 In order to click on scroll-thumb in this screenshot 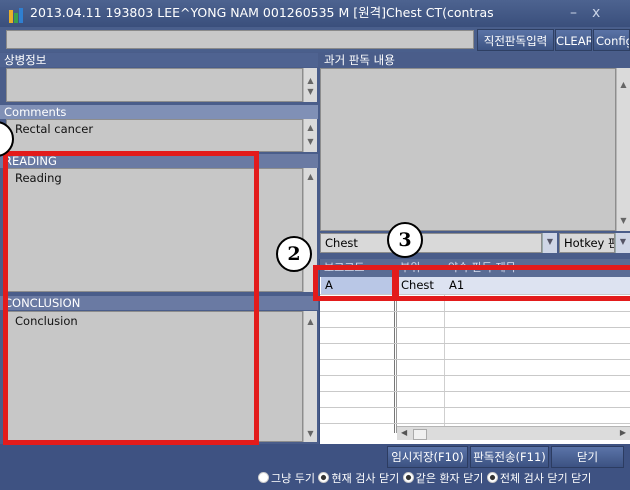, I will do `click(420, 434)`.